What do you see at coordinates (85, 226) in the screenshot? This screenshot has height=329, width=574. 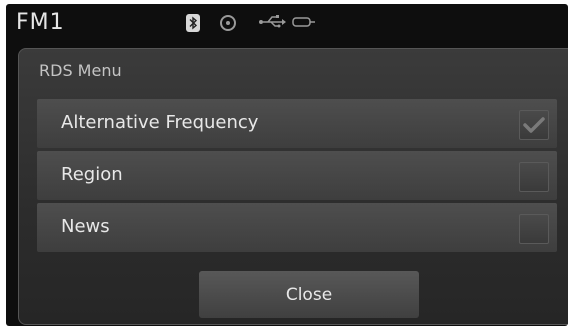 I see `menu-item-label: News` at bounding box center [85, 226].